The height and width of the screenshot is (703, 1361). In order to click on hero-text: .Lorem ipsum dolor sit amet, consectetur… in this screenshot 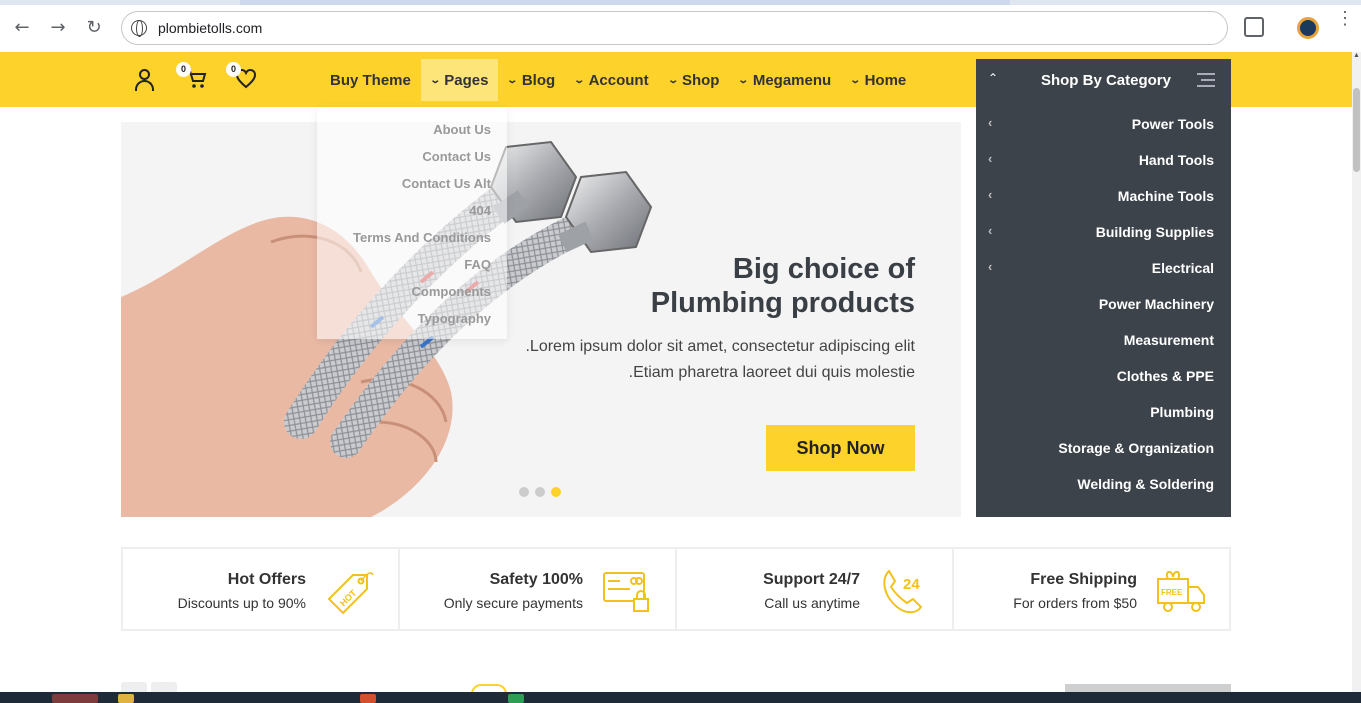, I will do `click(720, 360)`.